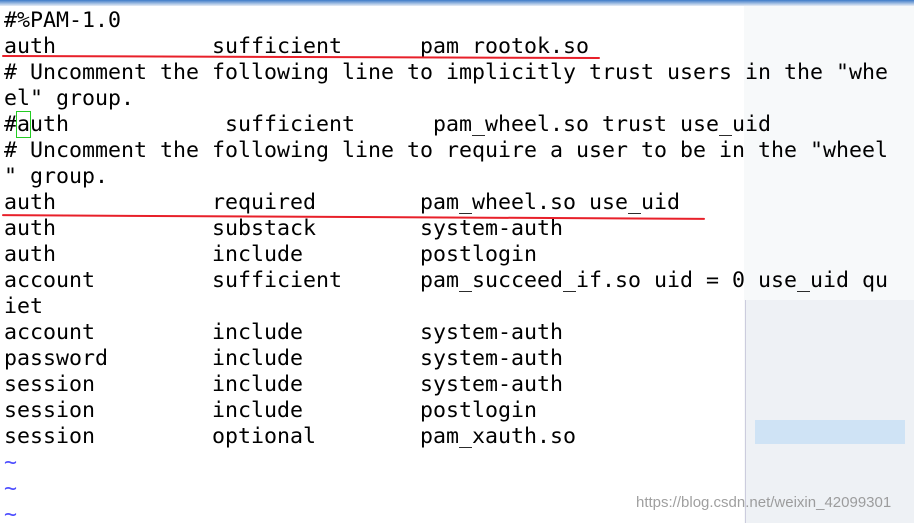 This screenshot has height=528, width=914. What do you see at coordinates (56, 176) in the screenshot?
I see `editor-line: " group.` at bounding box center [56, 176].